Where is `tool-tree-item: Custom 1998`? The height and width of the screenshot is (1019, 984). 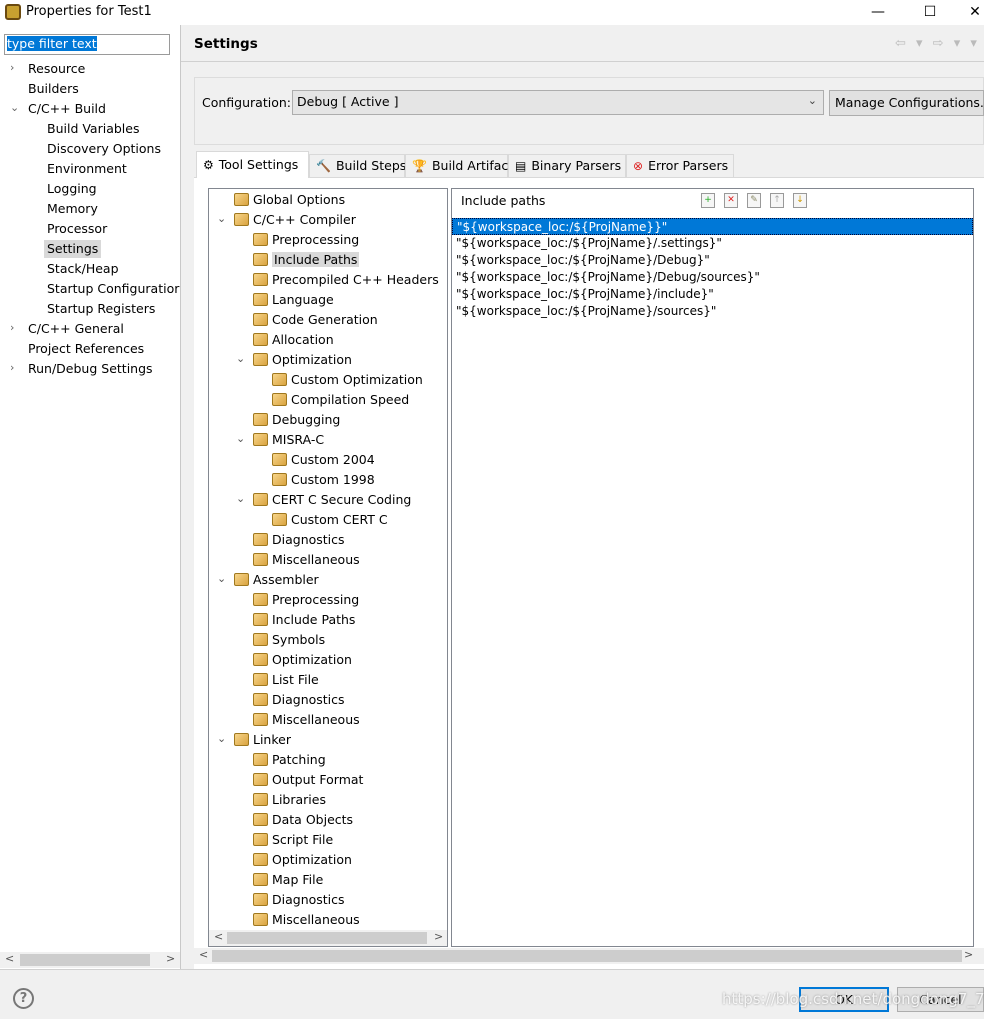
tool-tree-item: Custom 1998 is located at coordinates (323, 480).